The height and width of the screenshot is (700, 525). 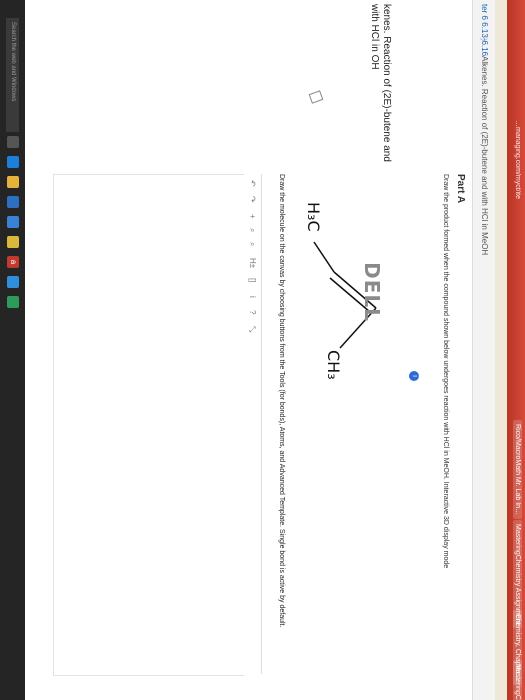 I want to click on mouse-cursor-icon, so click(x=316, y=97).